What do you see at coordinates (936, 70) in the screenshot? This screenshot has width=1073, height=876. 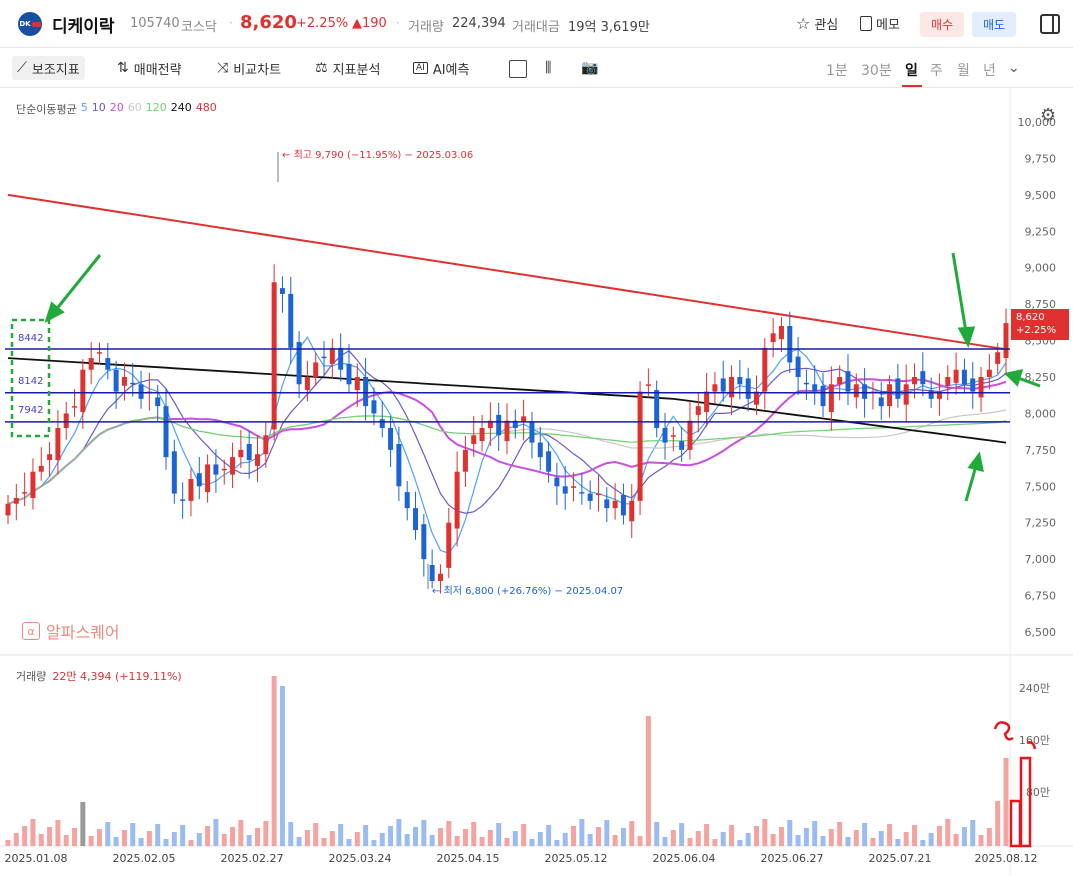 I see `period-week: 주` at bounding box center [936, 70].